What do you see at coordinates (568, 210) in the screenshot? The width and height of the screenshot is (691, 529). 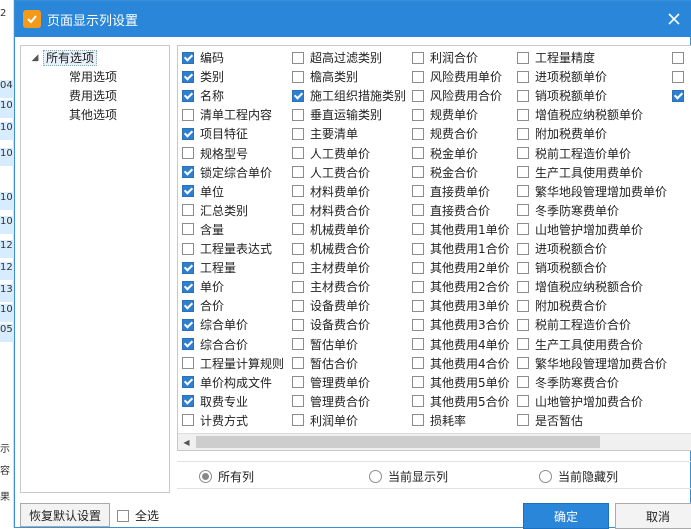 I see `column-option-item: 冬季防寒费单价` at bounding box center [568, 210].